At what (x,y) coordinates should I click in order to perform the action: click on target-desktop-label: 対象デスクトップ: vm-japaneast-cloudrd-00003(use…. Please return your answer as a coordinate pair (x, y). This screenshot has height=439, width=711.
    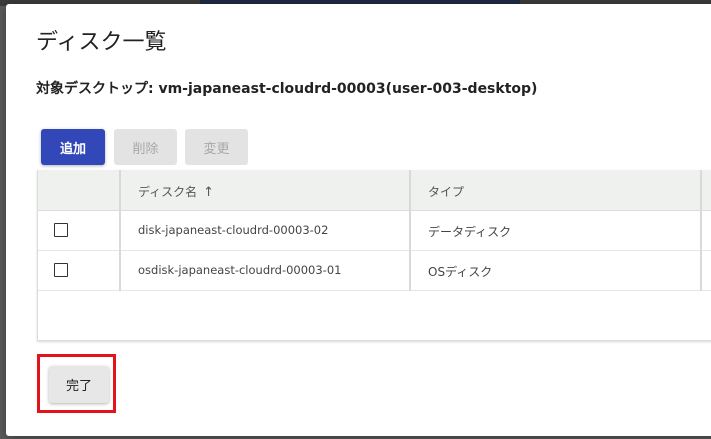
    Looking at the image, I should click on (287, 89).